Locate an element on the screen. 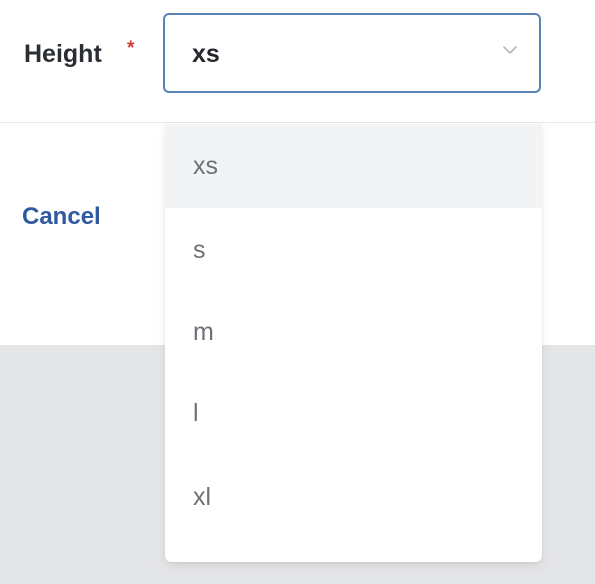 The width and height of the screenshot is (595, 584). dropdown-option-l: l is located at coordinates (353, 413).